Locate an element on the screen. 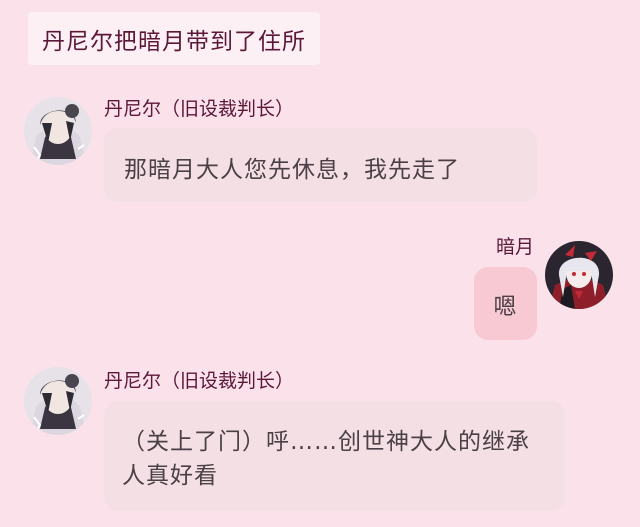 The image size is (640, 527). speaker-name-daniel-1: 丹尼尔（旧设裁判长） is located at coordinates (199, 109).